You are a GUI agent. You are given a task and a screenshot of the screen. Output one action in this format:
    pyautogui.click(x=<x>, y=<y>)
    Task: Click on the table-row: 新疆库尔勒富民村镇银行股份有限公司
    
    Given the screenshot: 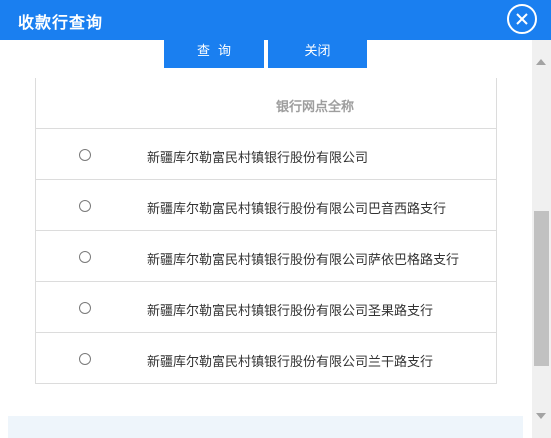 What is the action you would take?
    pyautogui.click(x=266, y=154)
    